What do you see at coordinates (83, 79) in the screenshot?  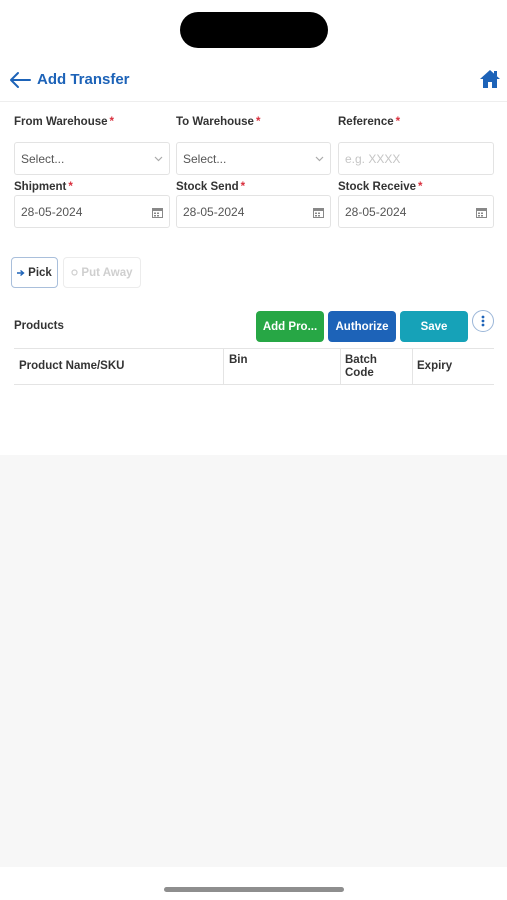 I see `page-title: Add Transfer` at bounding box center [83, 79].